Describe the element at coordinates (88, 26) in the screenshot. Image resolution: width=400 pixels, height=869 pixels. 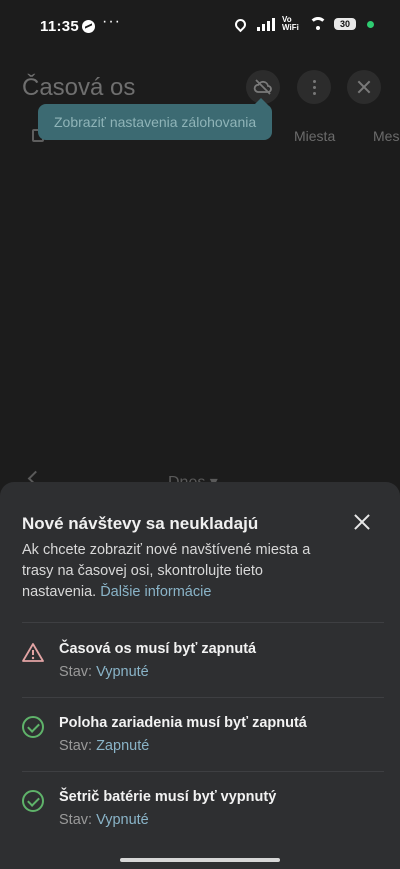
I see `messenger-icon` at that location.